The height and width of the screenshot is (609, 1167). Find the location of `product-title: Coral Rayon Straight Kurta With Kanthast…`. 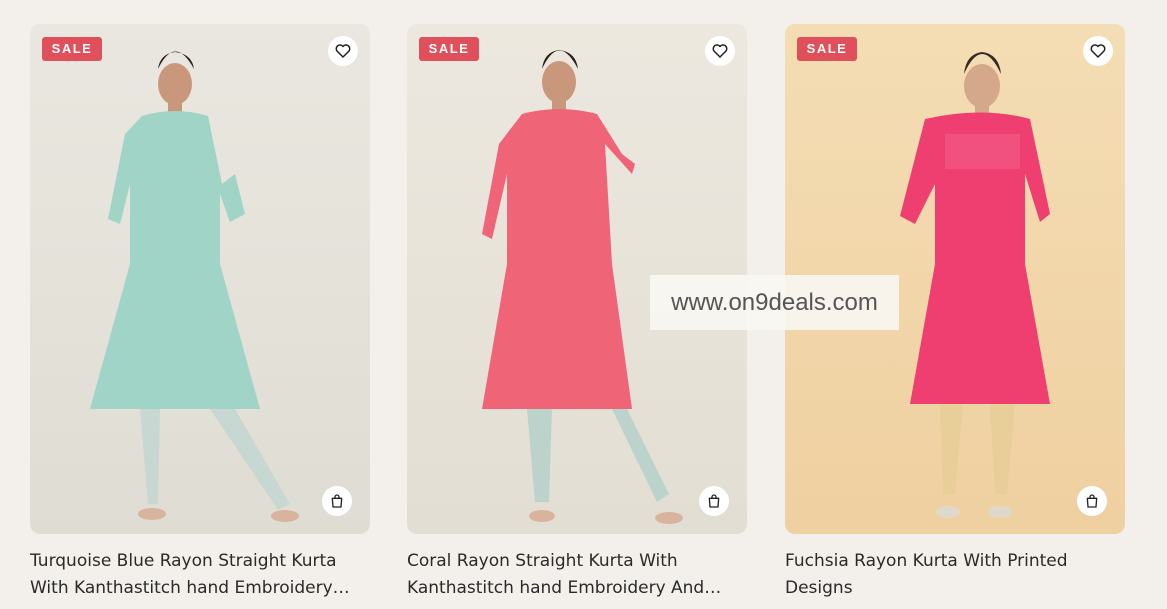

product-title: Coral Rayon Straight Kurta With Kanthast… is located at coordinates (577, 575).